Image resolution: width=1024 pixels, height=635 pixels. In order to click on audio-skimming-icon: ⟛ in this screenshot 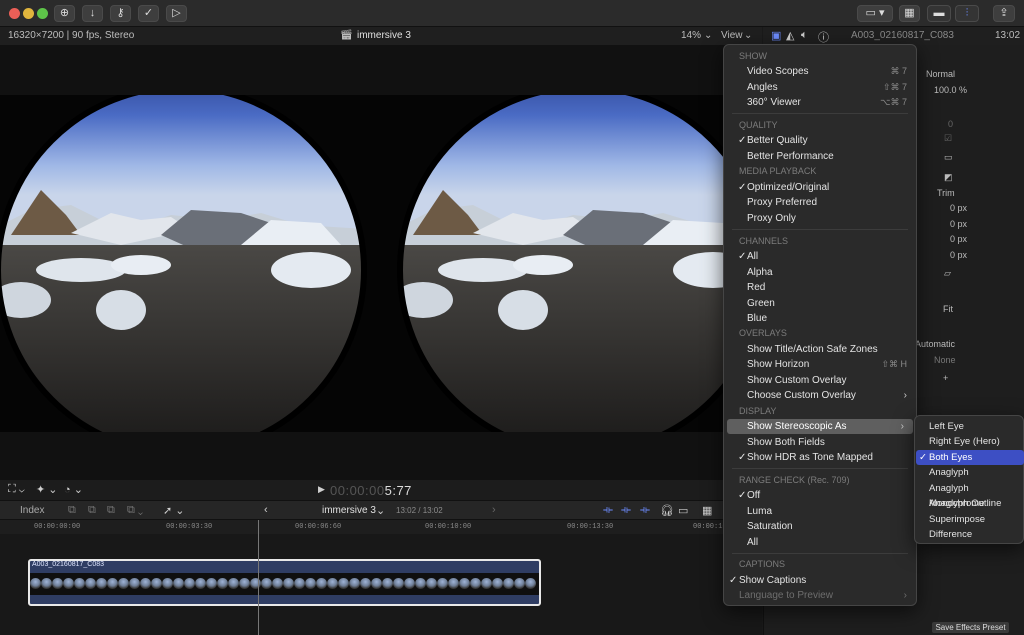, I will do `click(626, 510)`.